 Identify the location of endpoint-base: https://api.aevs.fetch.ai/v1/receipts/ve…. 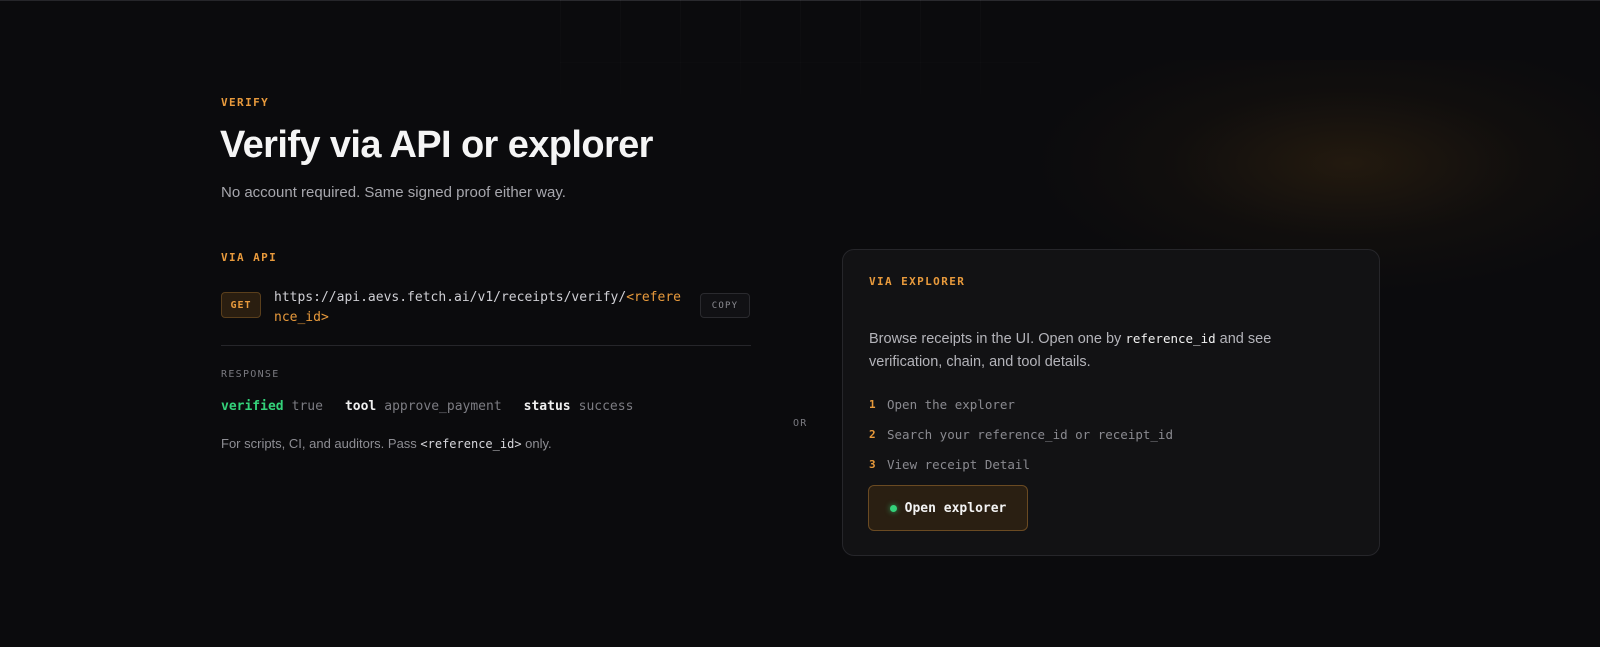
(450, 297).